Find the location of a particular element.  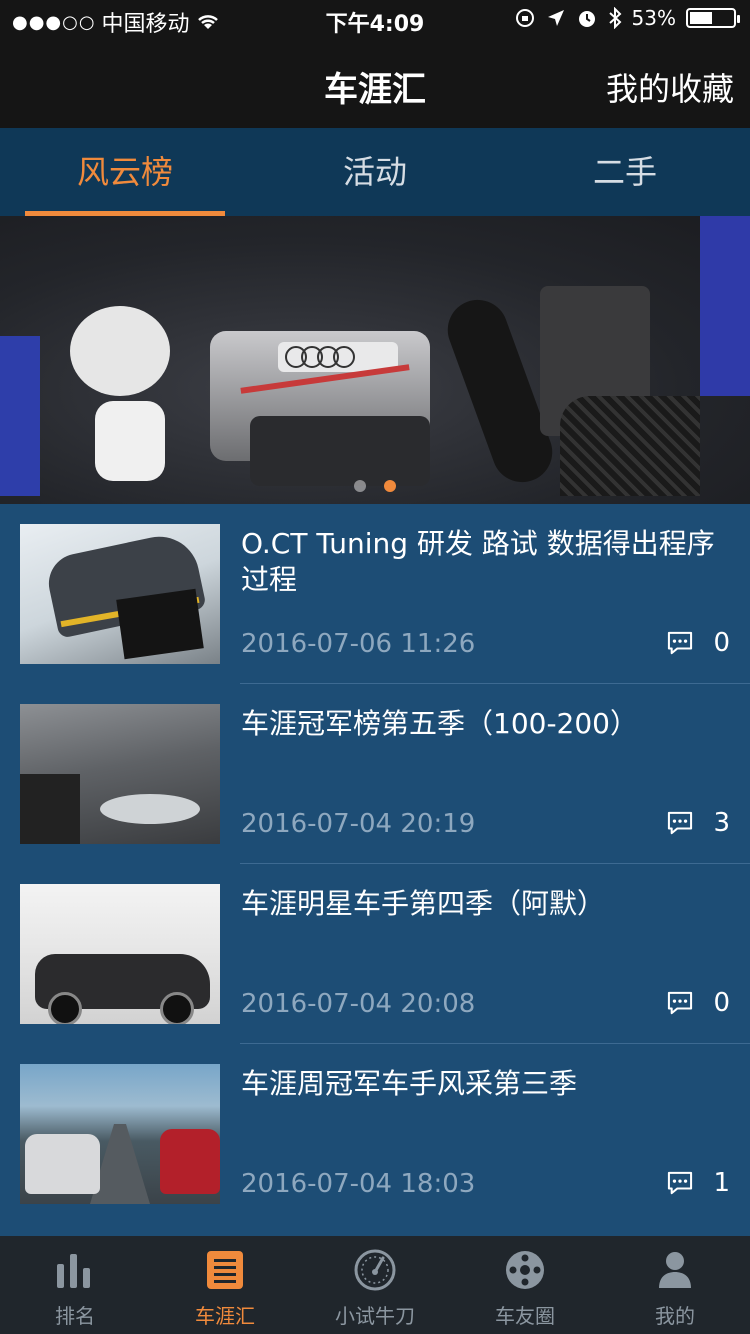

page-dot is located at coordinates (360, 486).